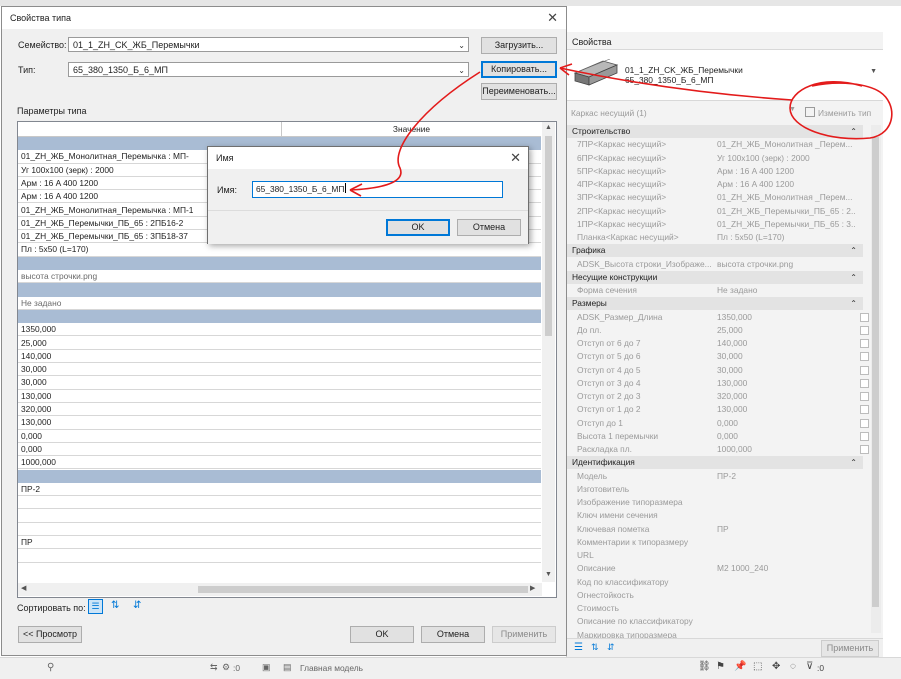 Image resolution: width=901 pixels, height=679 pixels. I want to click on annotation-circle, so click(841, 110).